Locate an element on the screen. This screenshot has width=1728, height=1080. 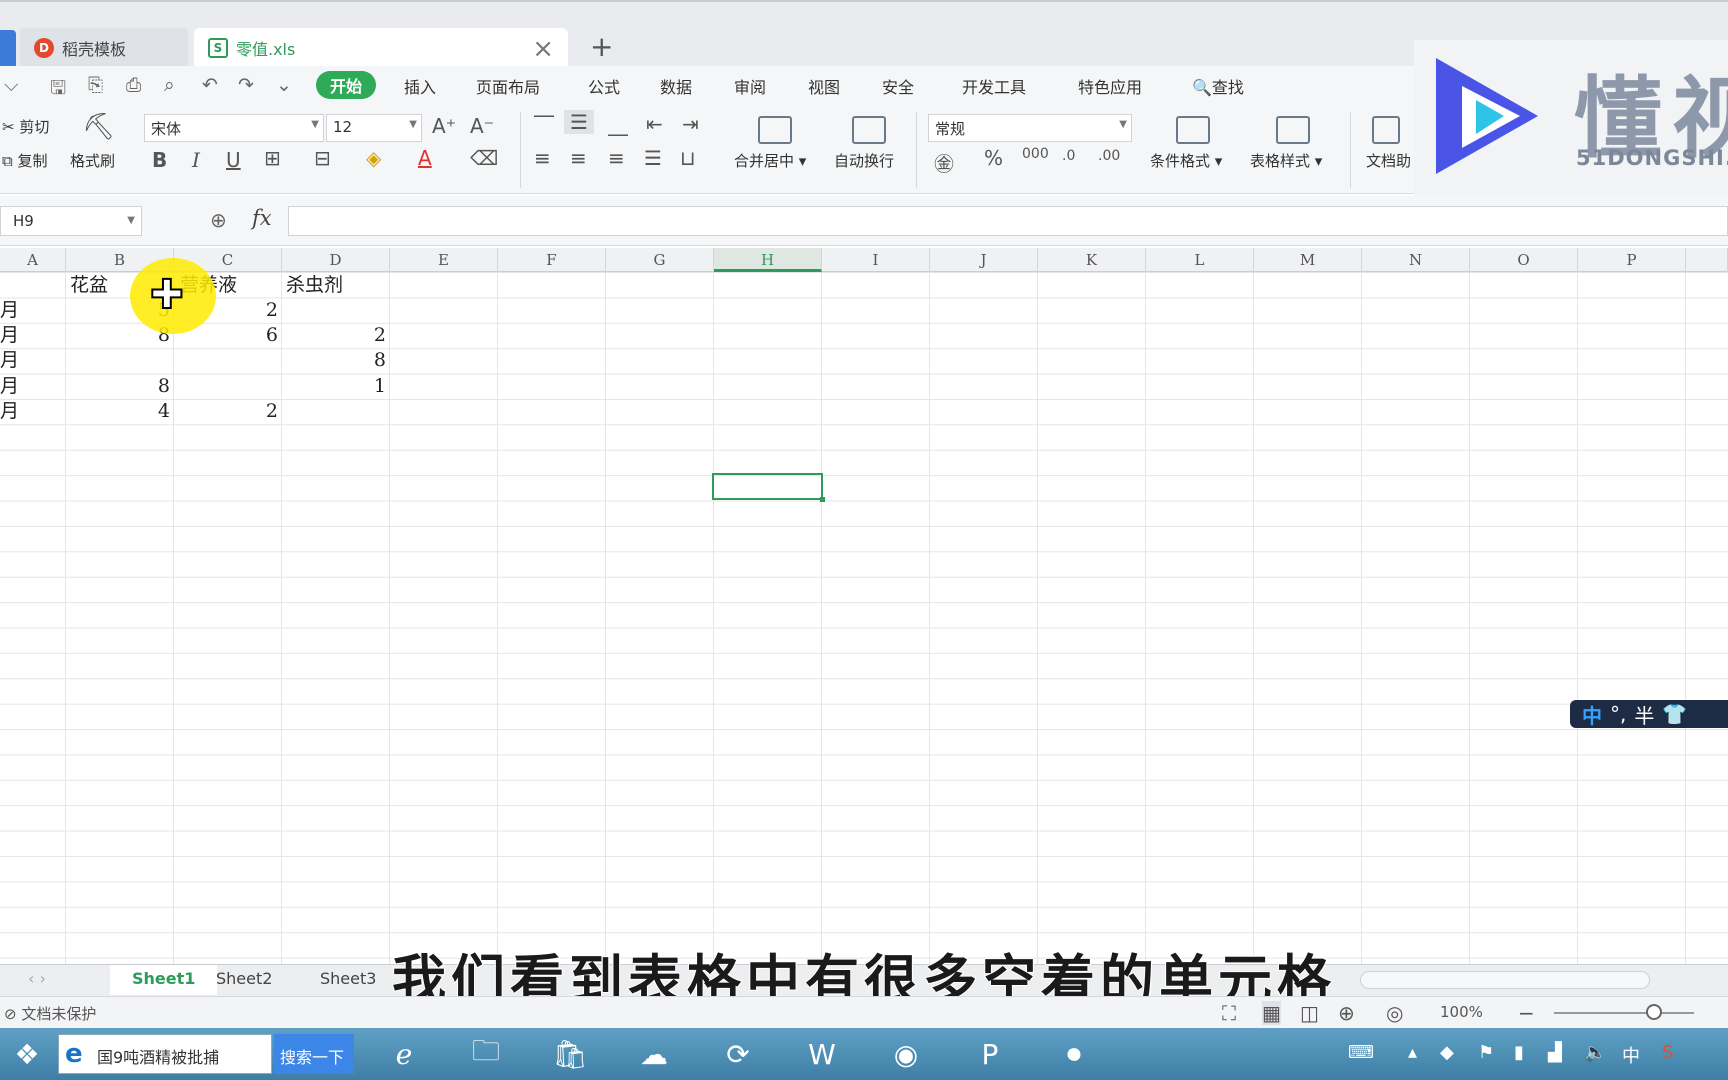
menu-home: 开始 is located at coordinates (346, 85).